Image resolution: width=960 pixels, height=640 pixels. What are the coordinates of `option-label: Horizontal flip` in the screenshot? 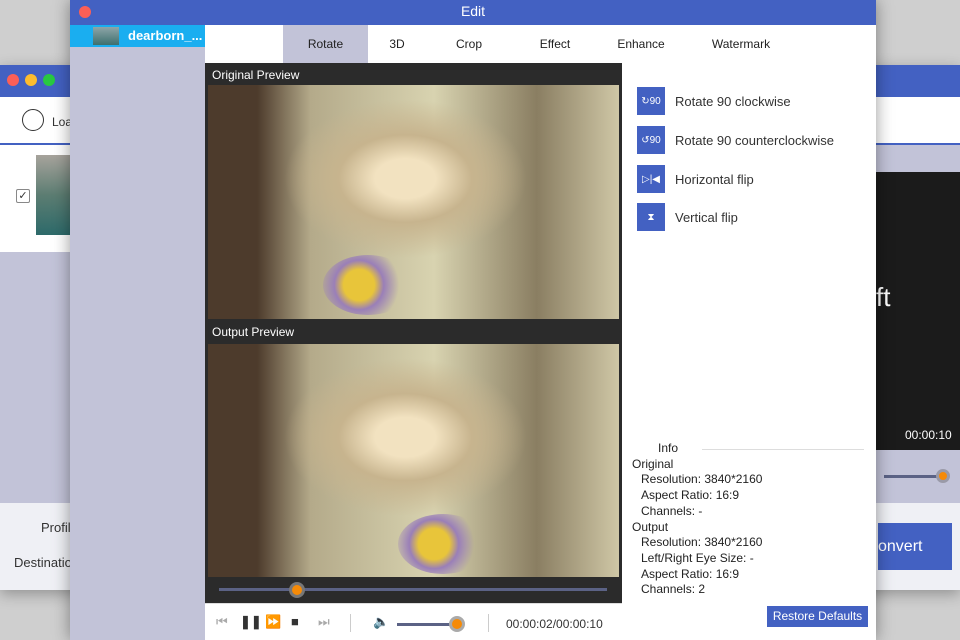 It's located at (714, 179).